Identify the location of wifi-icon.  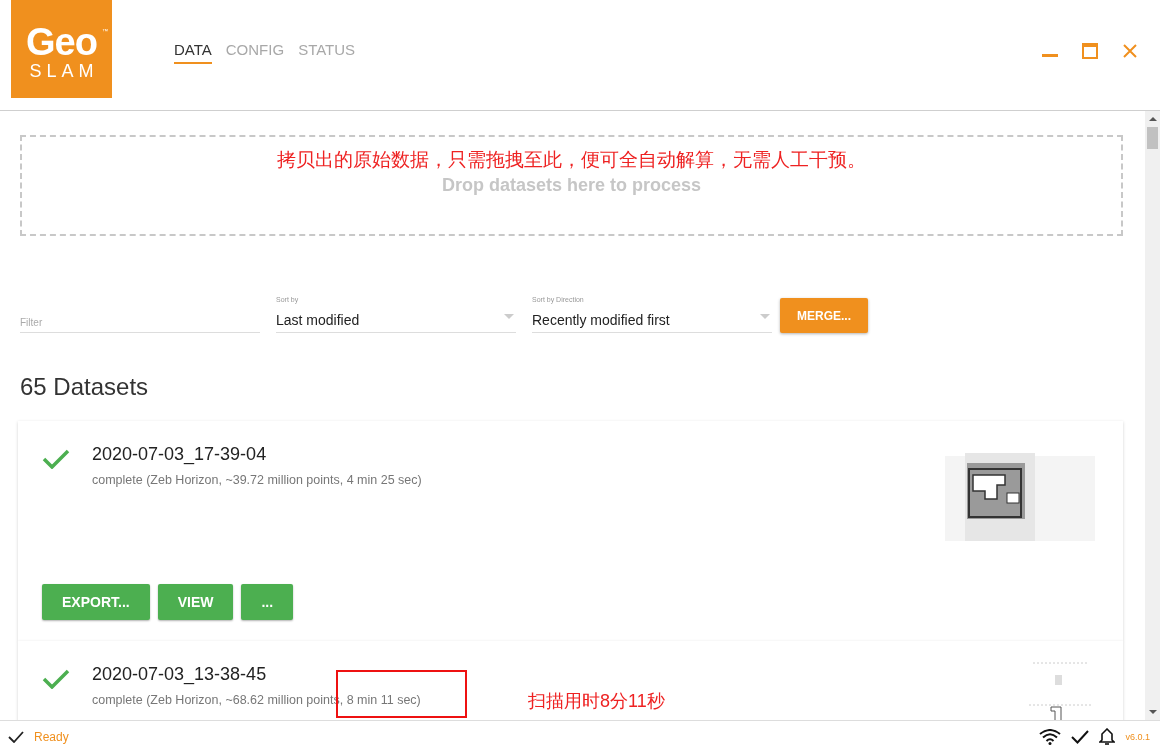
(1050, 736).